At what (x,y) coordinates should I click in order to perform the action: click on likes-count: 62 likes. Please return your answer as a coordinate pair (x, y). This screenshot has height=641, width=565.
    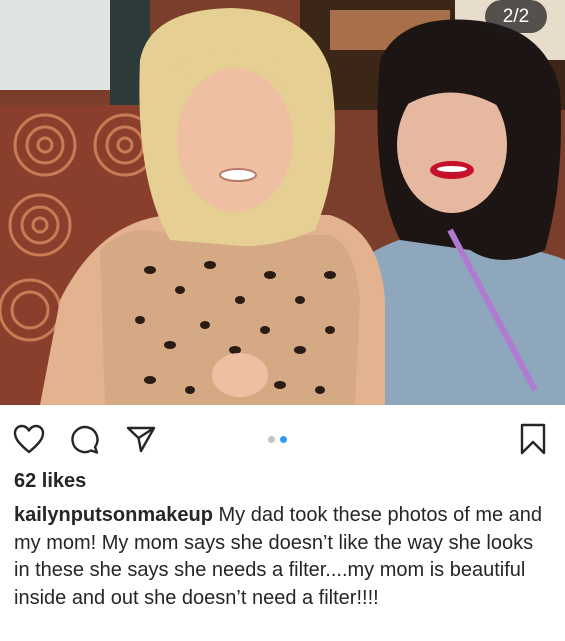
    Looking at the image, I should click on (50, 481).